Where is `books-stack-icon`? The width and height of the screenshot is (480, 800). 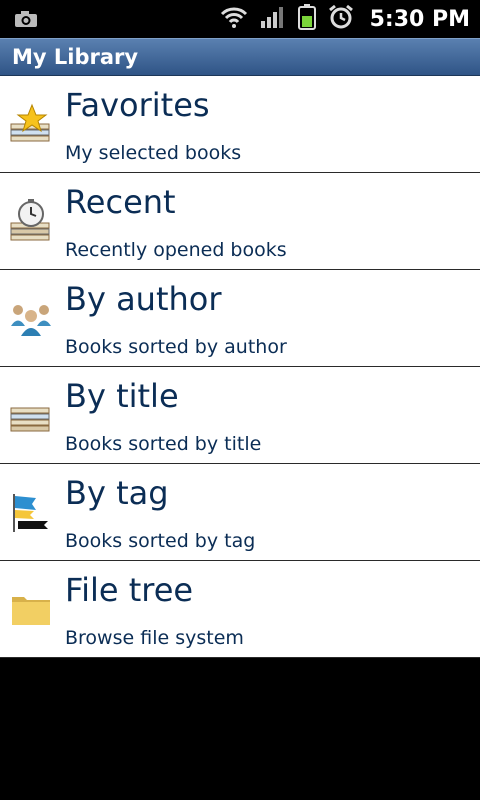
books-stack-icon is located at coordinates (31, 416).